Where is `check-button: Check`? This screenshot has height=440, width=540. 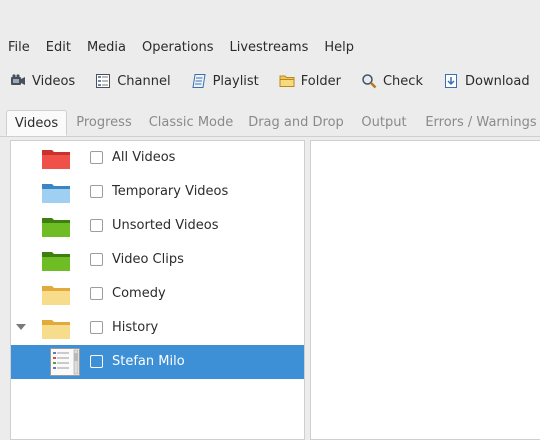
check-button: Check is located at coordinates (392, 81).